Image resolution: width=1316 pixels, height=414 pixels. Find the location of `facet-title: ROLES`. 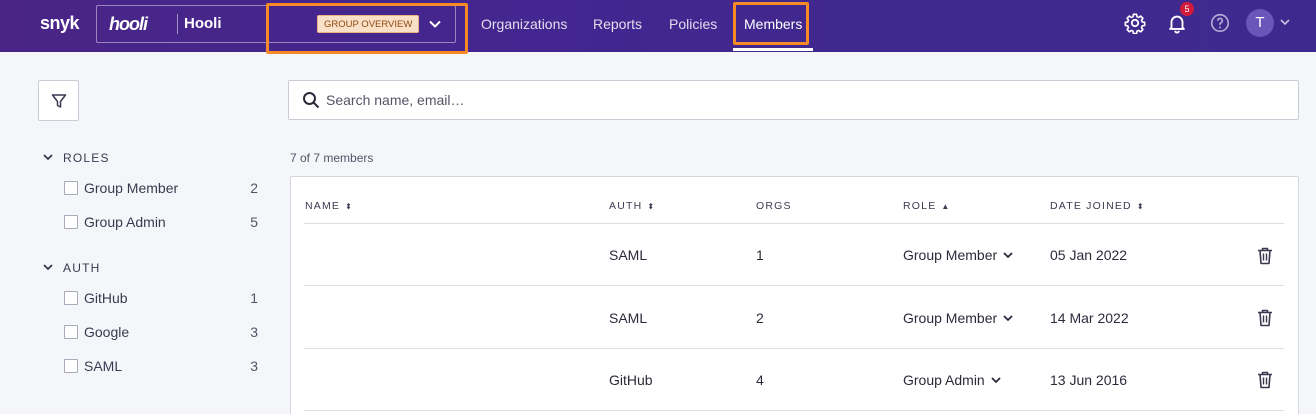

facet-title: ROLES is located at coordinates (86, 158).